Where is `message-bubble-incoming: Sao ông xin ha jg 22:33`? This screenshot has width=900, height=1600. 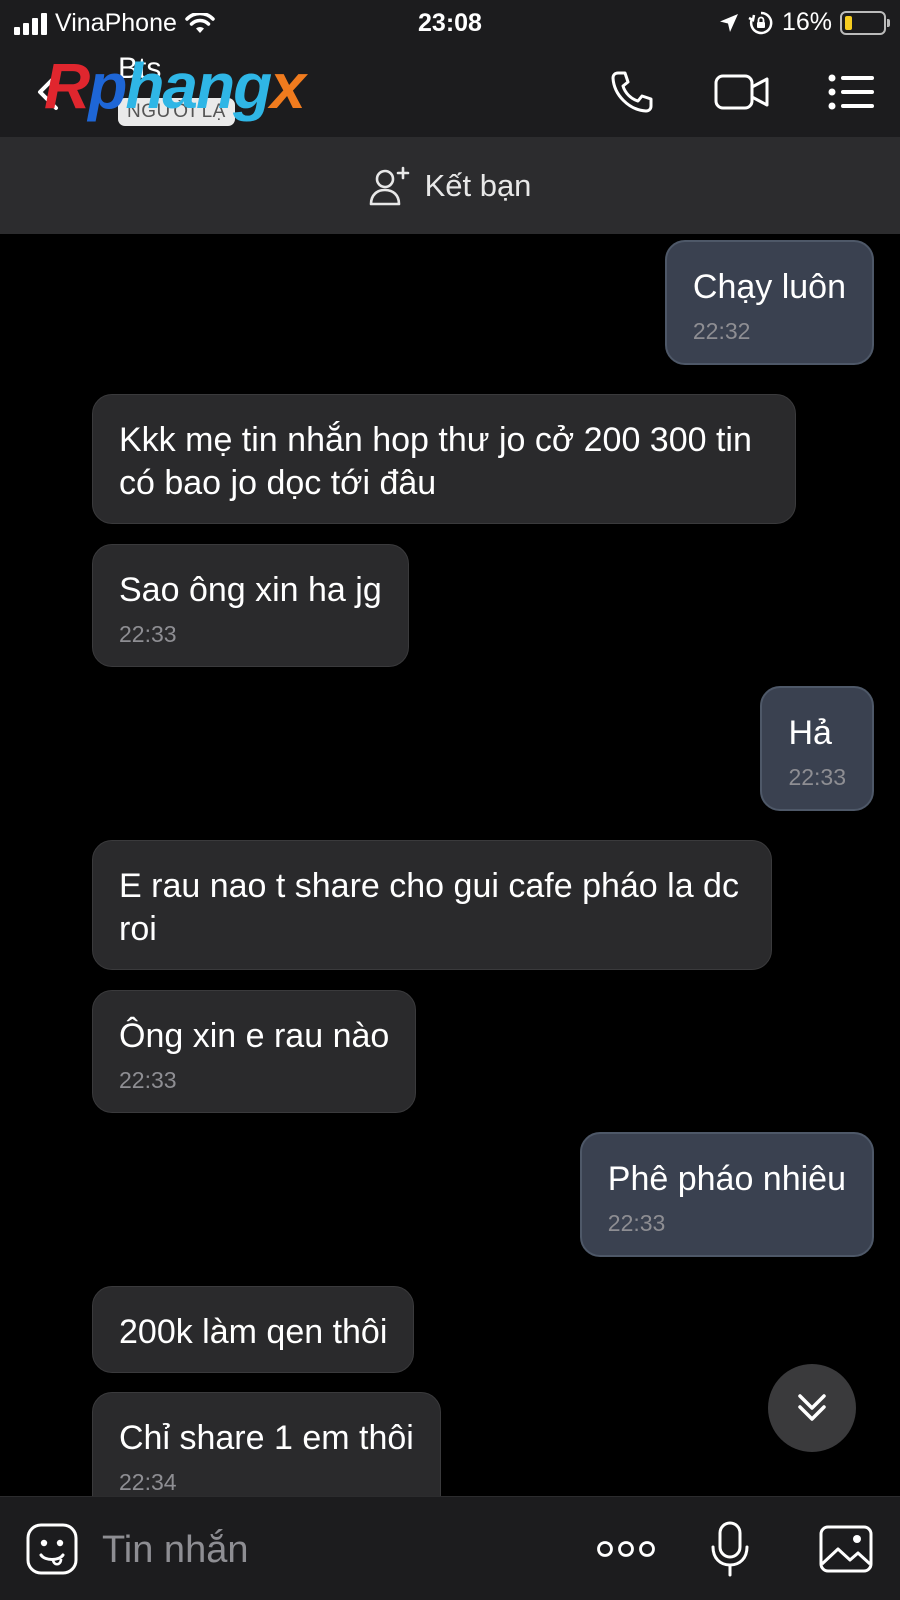
message-bubble-incoming: Sao ông xin ha jg 22:33 is located at coordinates (250, 605).